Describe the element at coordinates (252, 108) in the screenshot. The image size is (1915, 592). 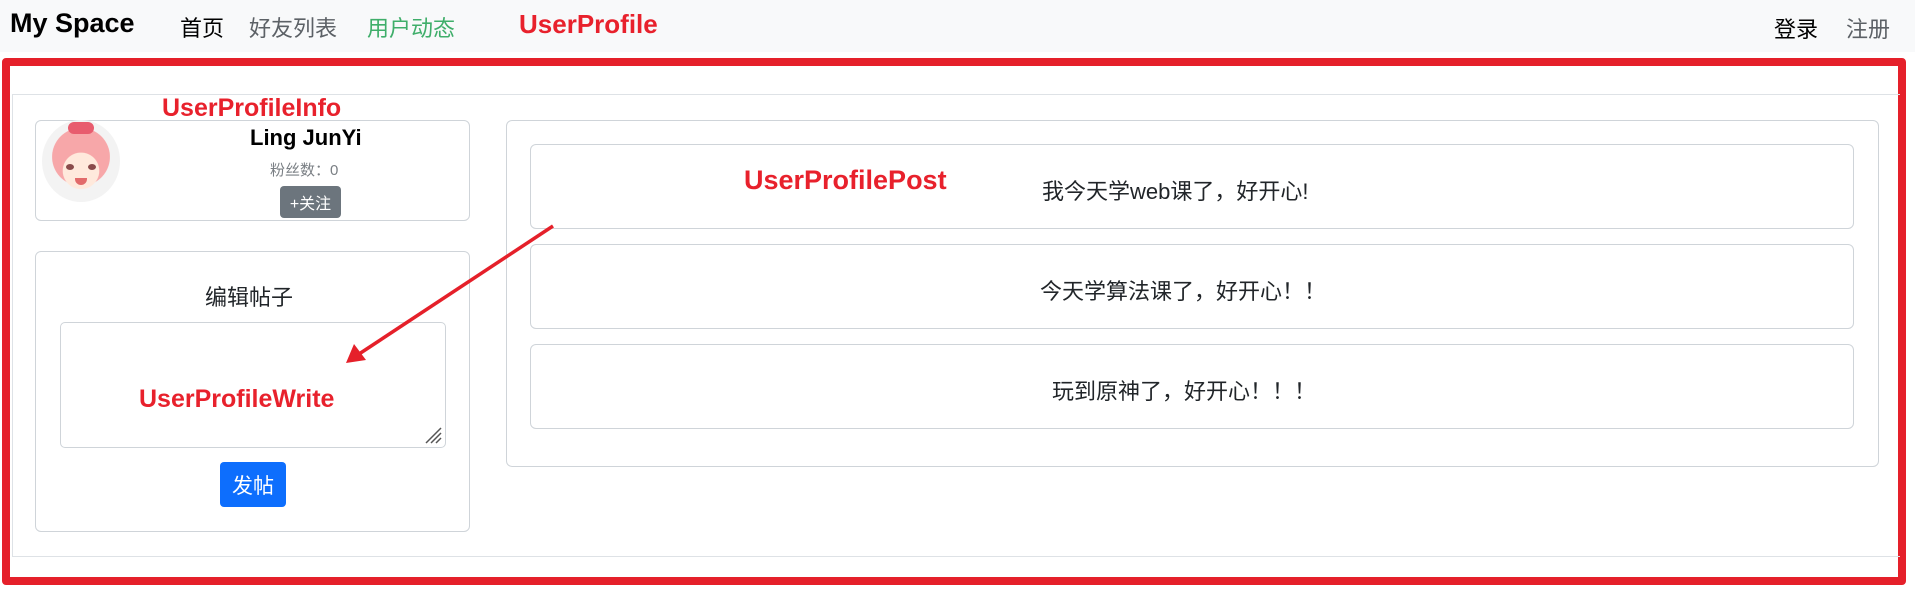
I see `annotation-user-profile-info: UserProfileInfo` at that location.